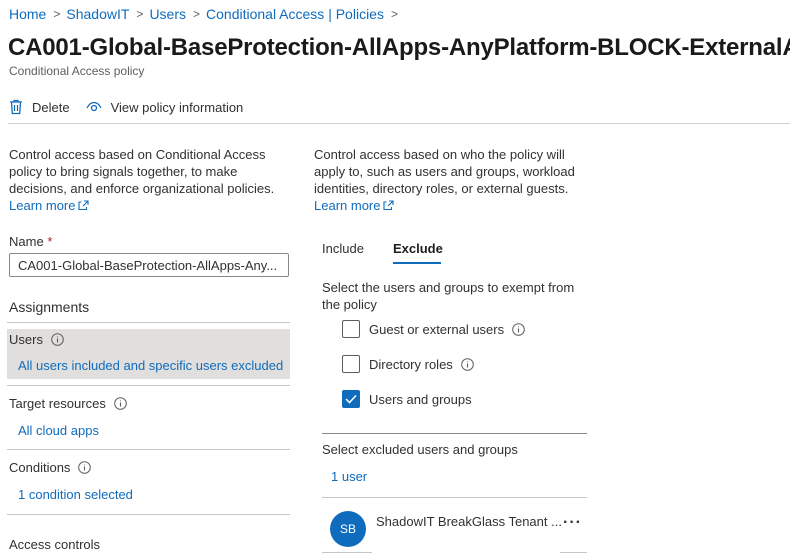  I want to click on users-title-text: Users, so click(26, 339).